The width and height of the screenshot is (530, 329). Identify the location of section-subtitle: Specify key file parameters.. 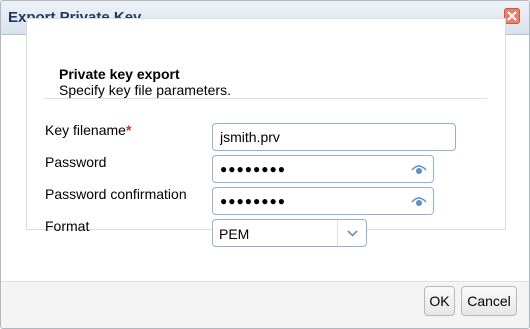
(145, 90).